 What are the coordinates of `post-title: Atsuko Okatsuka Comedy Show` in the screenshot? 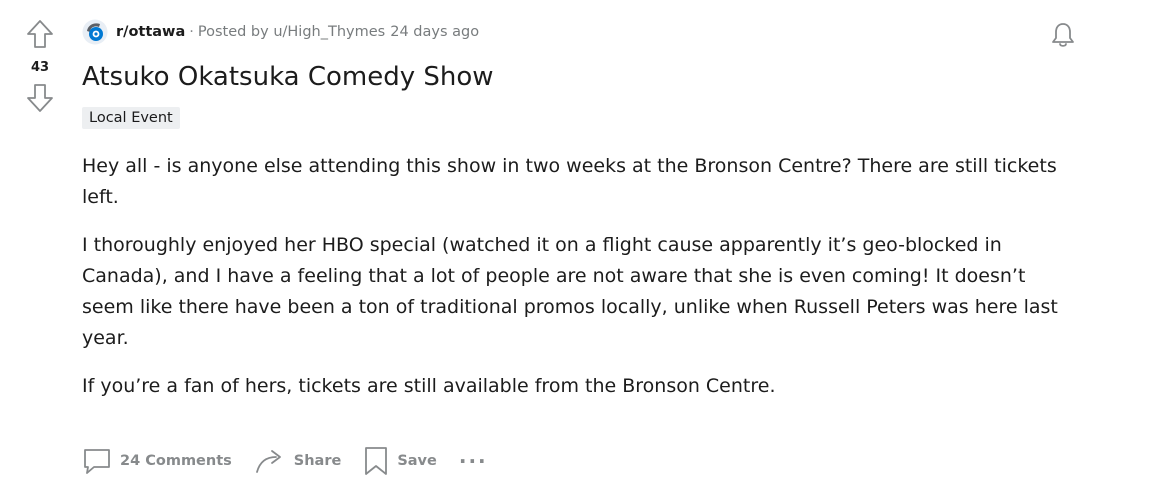 It's located at (572, 77).